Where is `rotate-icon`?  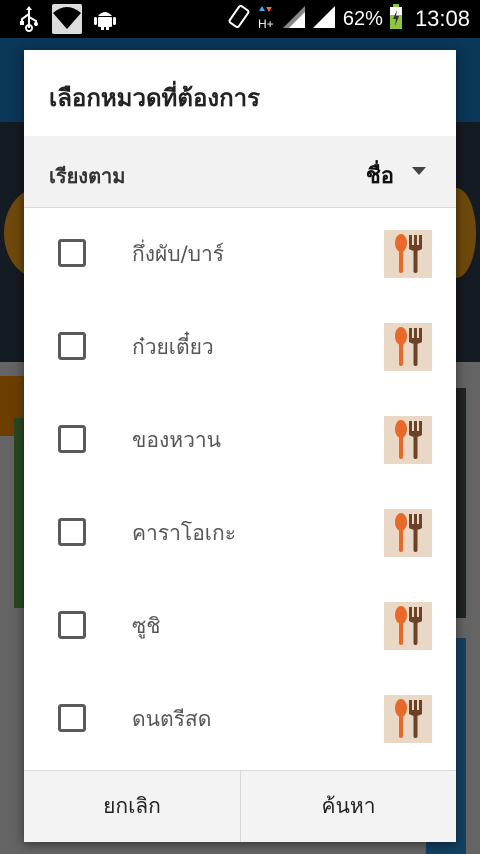 rotate-icon is located at coordinates (238, 19).